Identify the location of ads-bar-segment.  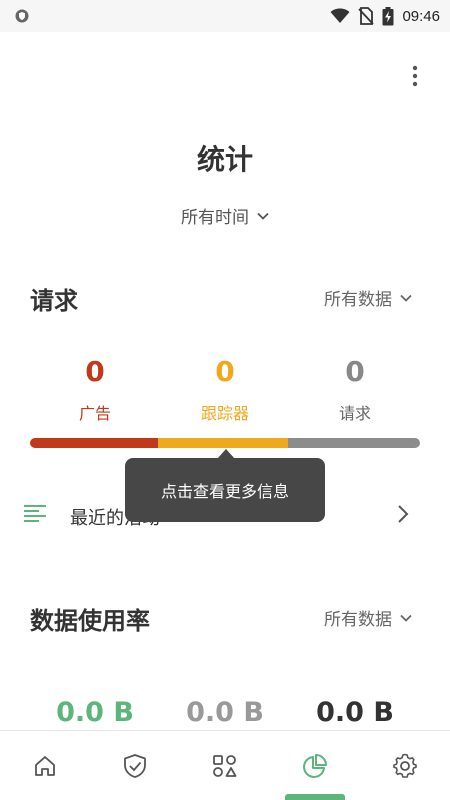
(94, 443).